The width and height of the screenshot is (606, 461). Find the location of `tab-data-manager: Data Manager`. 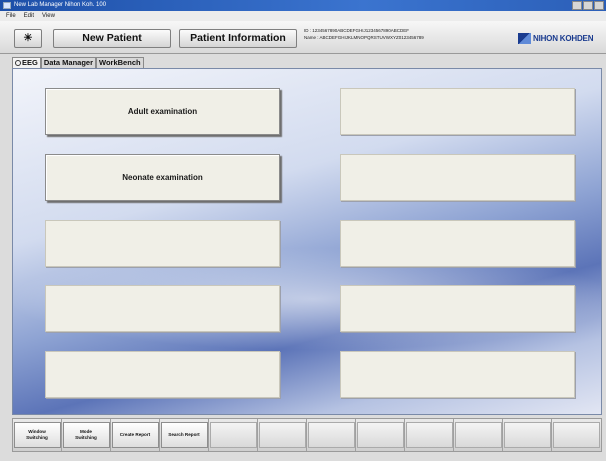

tab-data-manager: Data Manager is located at coordinates (68, 62).